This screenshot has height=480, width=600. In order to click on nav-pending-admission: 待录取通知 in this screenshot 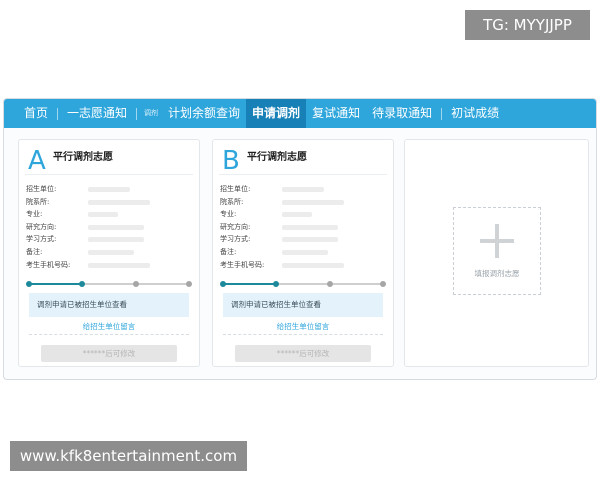, I will do `click(402, 113)`.